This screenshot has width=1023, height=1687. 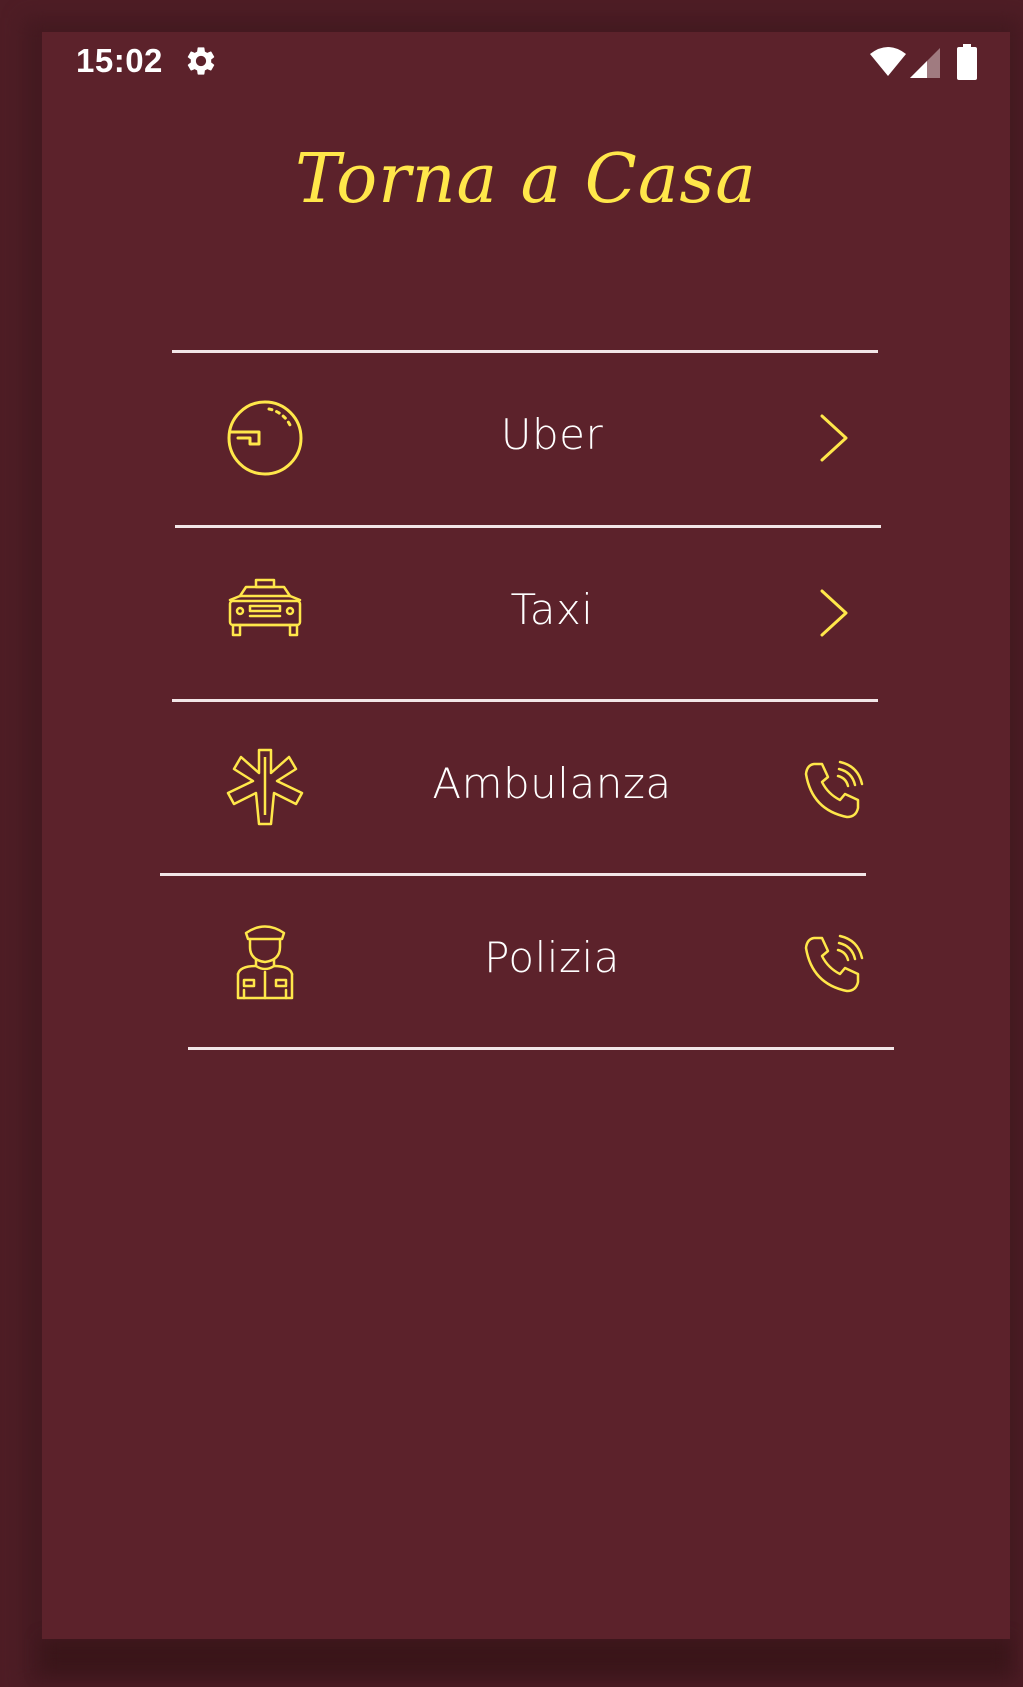 What do you see at coordinates (119, 60) in the screenshot?
I see `status-time: 15:02` at bounding box center [119, 60].